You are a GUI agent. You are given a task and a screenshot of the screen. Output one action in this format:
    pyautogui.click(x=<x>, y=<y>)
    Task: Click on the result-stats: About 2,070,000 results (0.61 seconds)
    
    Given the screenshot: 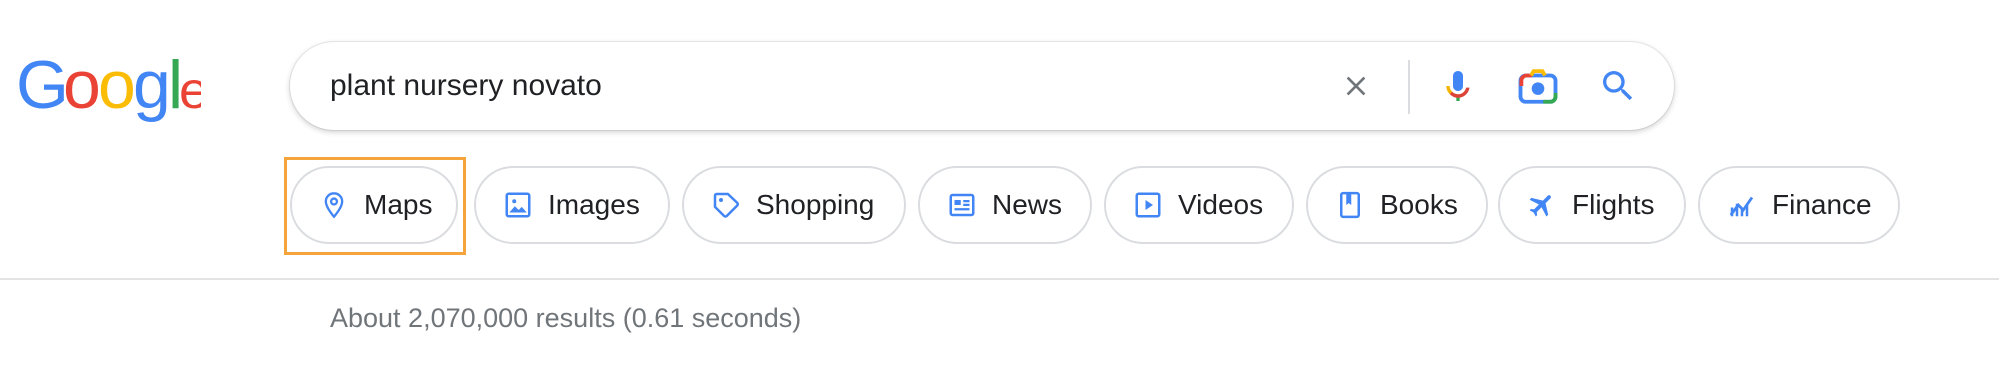 What is the action you would take?
    pyautogui.click(x=566, y=318)
    